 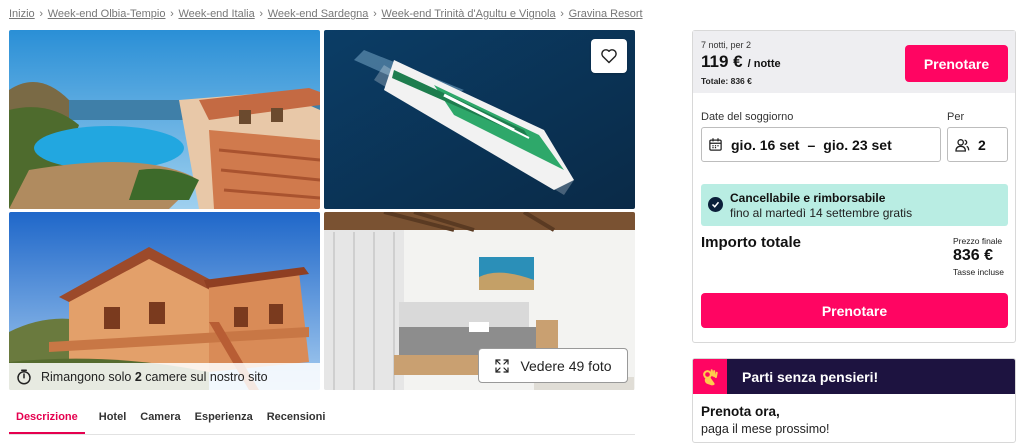 I want to click on photo-ferry, so click(x=479, y=119).